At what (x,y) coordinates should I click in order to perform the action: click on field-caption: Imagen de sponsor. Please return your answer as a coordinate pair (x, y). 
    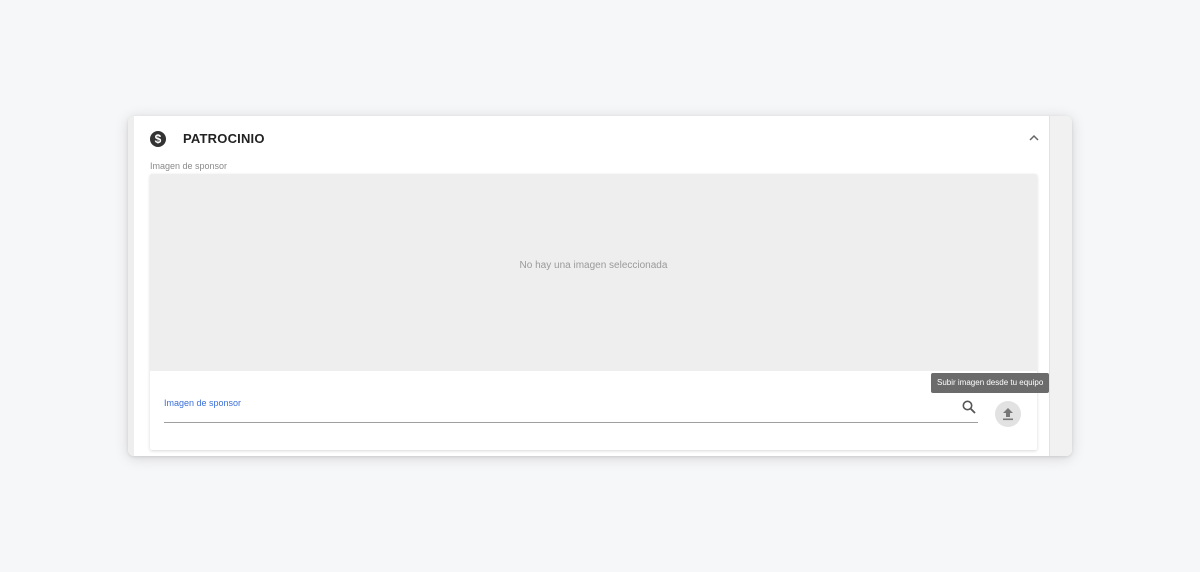
    Looking at the image, I should click on (189, 166).